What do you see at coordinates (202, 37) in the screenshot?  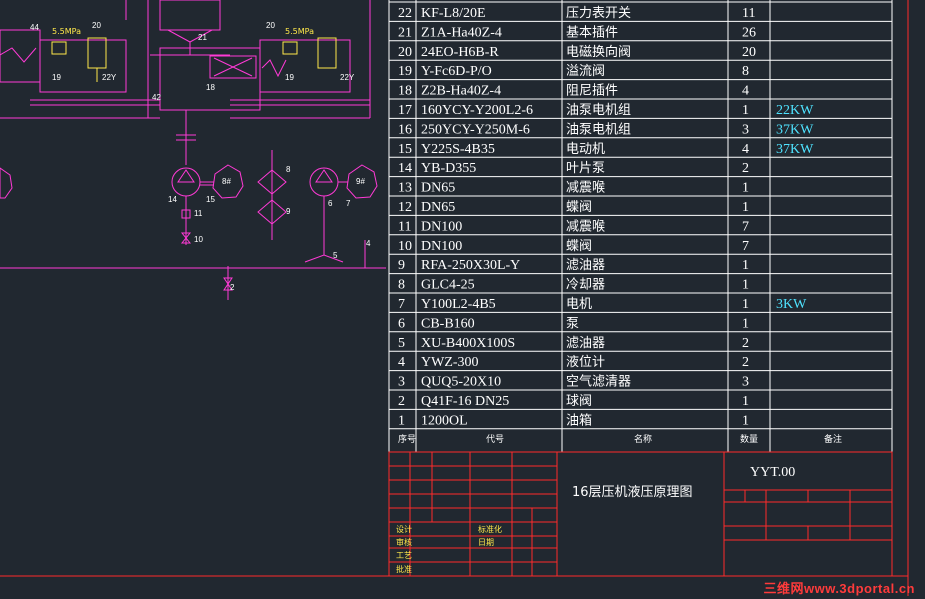 I see `label-21: 21` at bounding box center [202, 37].